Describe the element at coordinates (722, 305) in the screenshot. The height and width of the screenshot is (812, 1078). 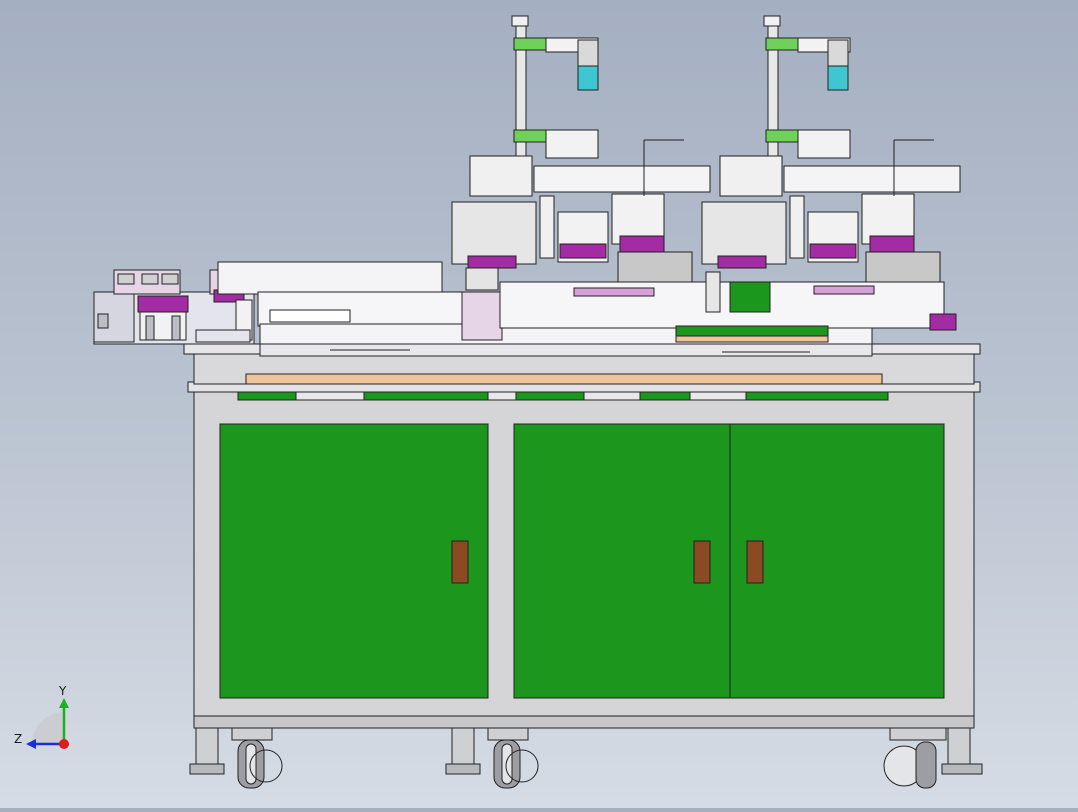
I see `process-deck` at that location.